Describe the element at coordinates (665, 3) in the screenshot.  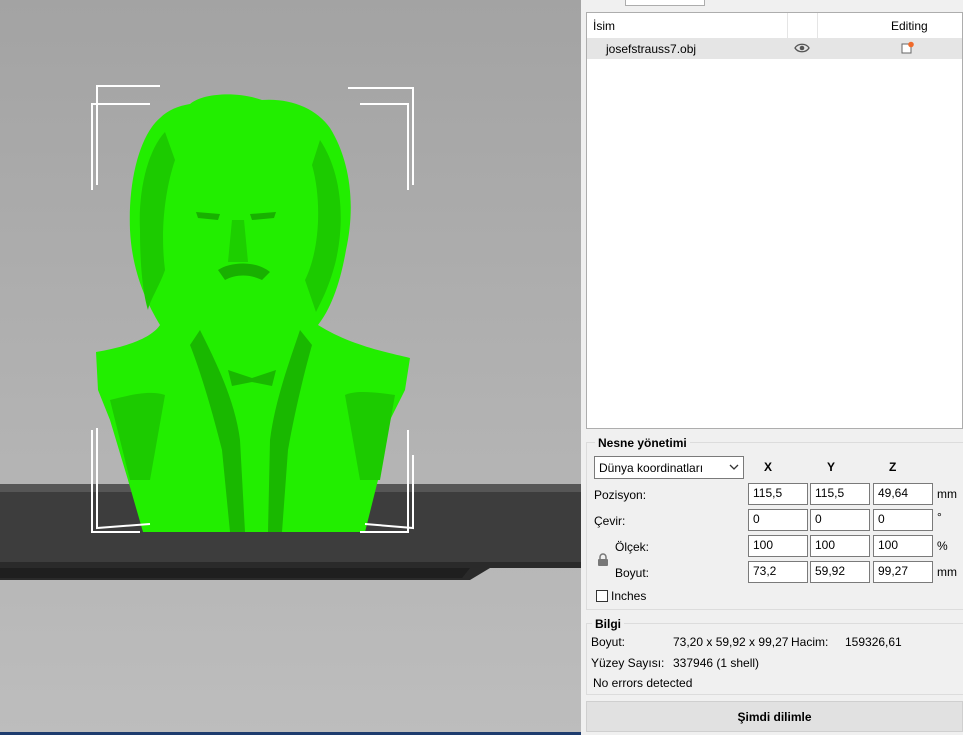
I see `top-tab` at that location.